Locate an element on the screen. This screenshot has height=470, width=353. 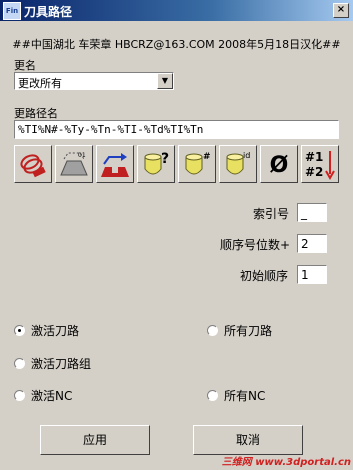
toolbar-button-path is located at coordinates (115, 164).